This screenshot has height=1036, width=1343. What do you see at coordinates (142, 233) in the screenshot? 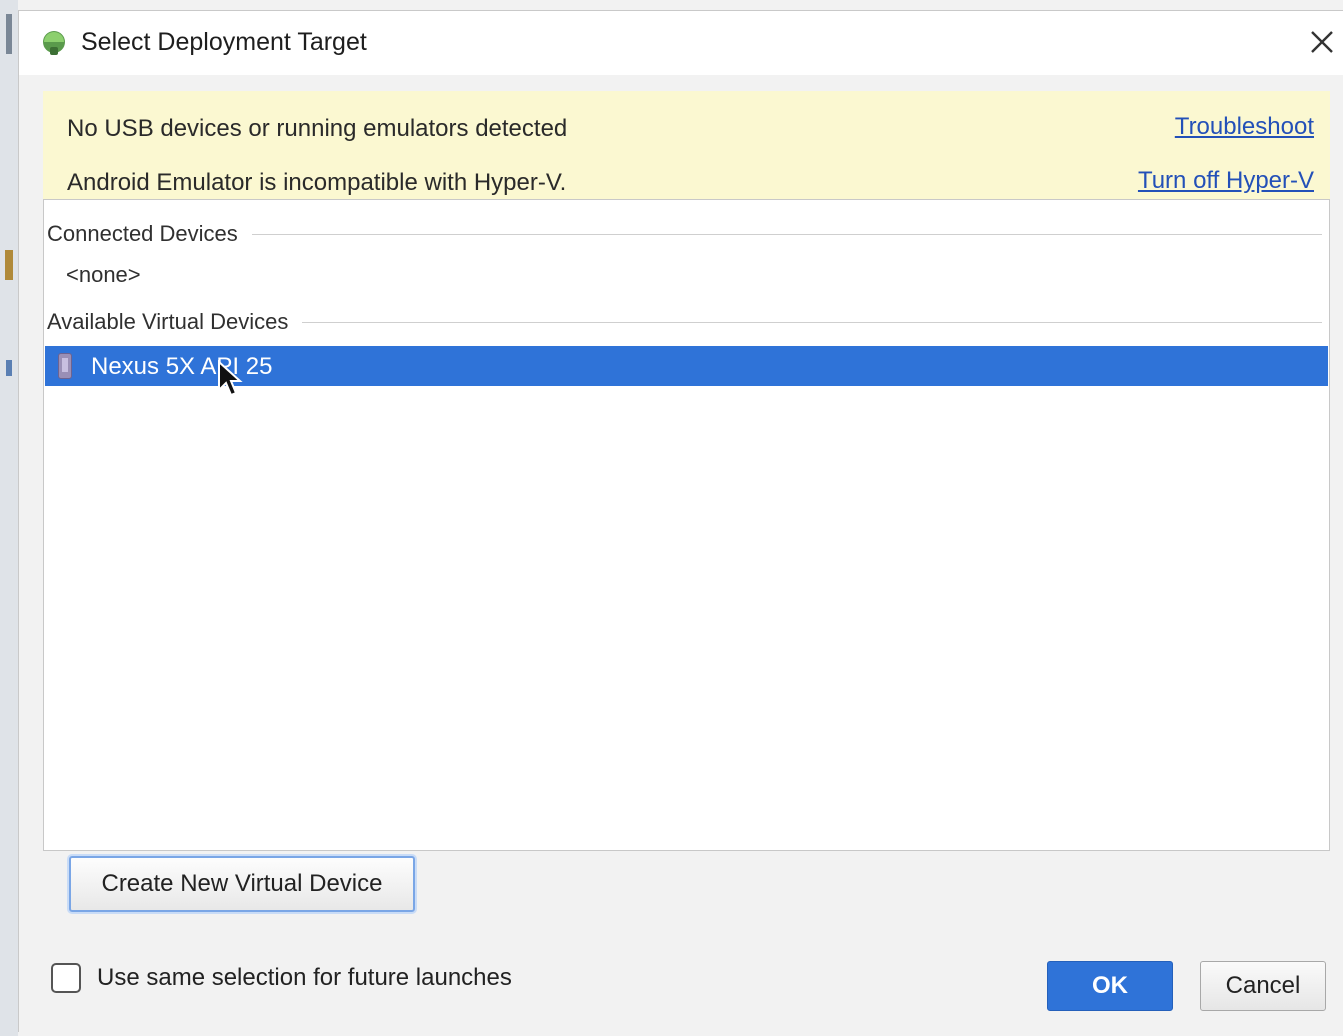
I see `connected-devices-label: Connected Devices` at bounding box center [142, 233].